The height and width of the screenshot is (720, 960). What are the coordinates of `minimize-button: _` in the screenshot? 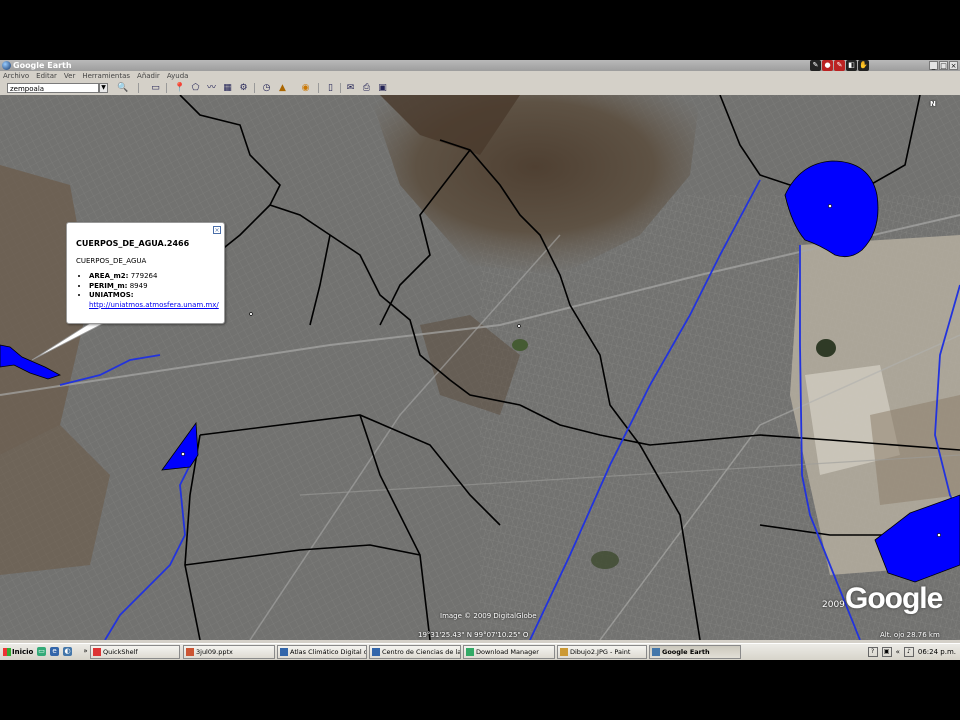 It's located at (933, 65).